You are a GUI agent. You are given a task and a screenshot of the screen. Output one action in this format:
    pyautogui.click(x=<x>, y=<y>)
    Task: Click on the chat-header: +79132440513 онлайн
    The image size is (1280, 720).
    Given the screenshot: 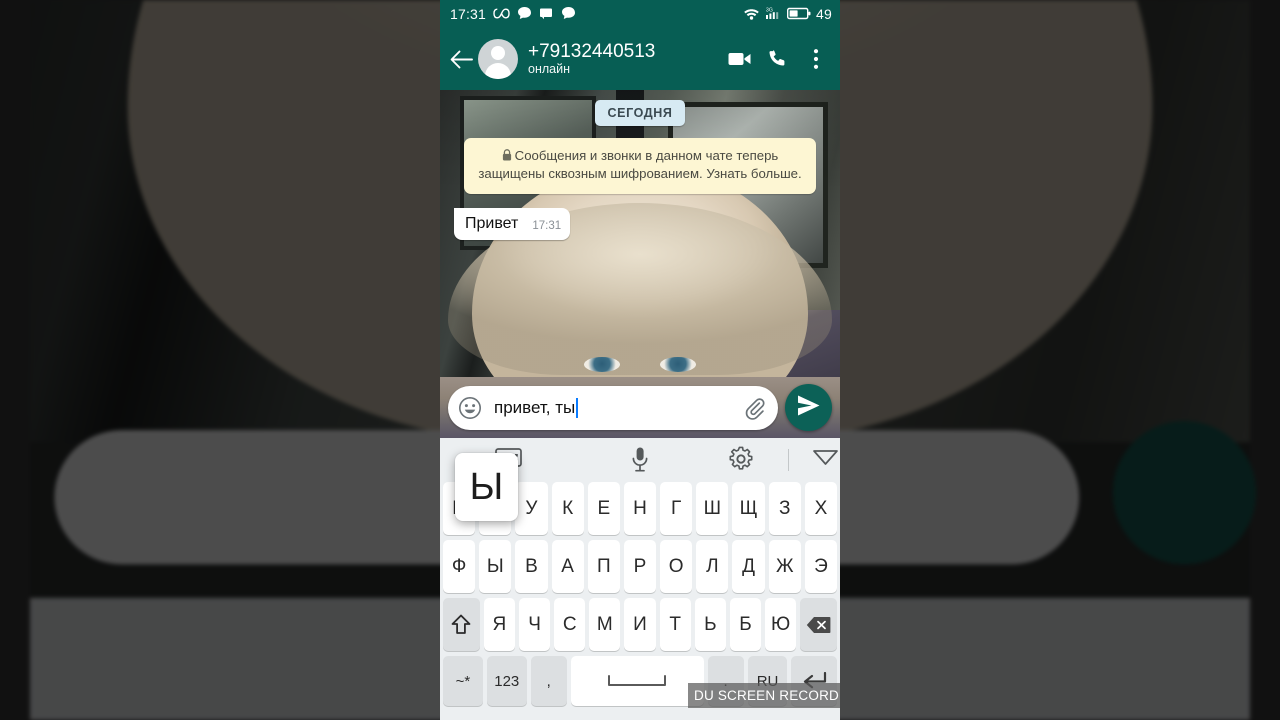 What is the action you would take?
    pyautogui.click(x=640, y=59)
    